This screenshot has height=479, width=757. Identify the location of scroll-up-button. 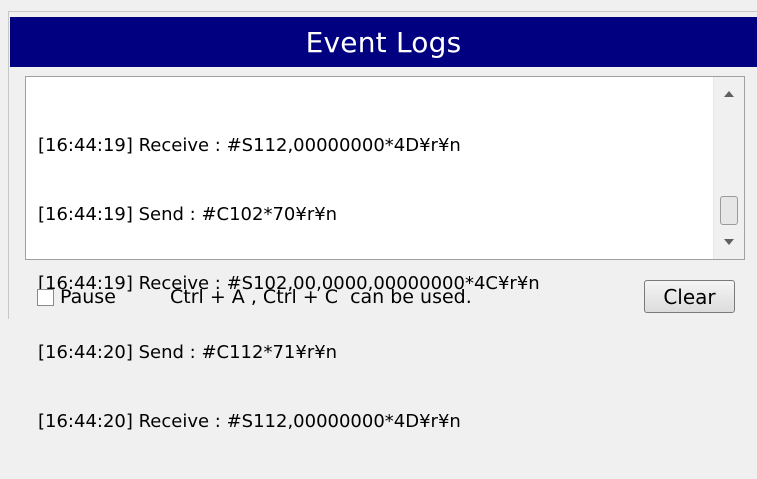
(729, 94).